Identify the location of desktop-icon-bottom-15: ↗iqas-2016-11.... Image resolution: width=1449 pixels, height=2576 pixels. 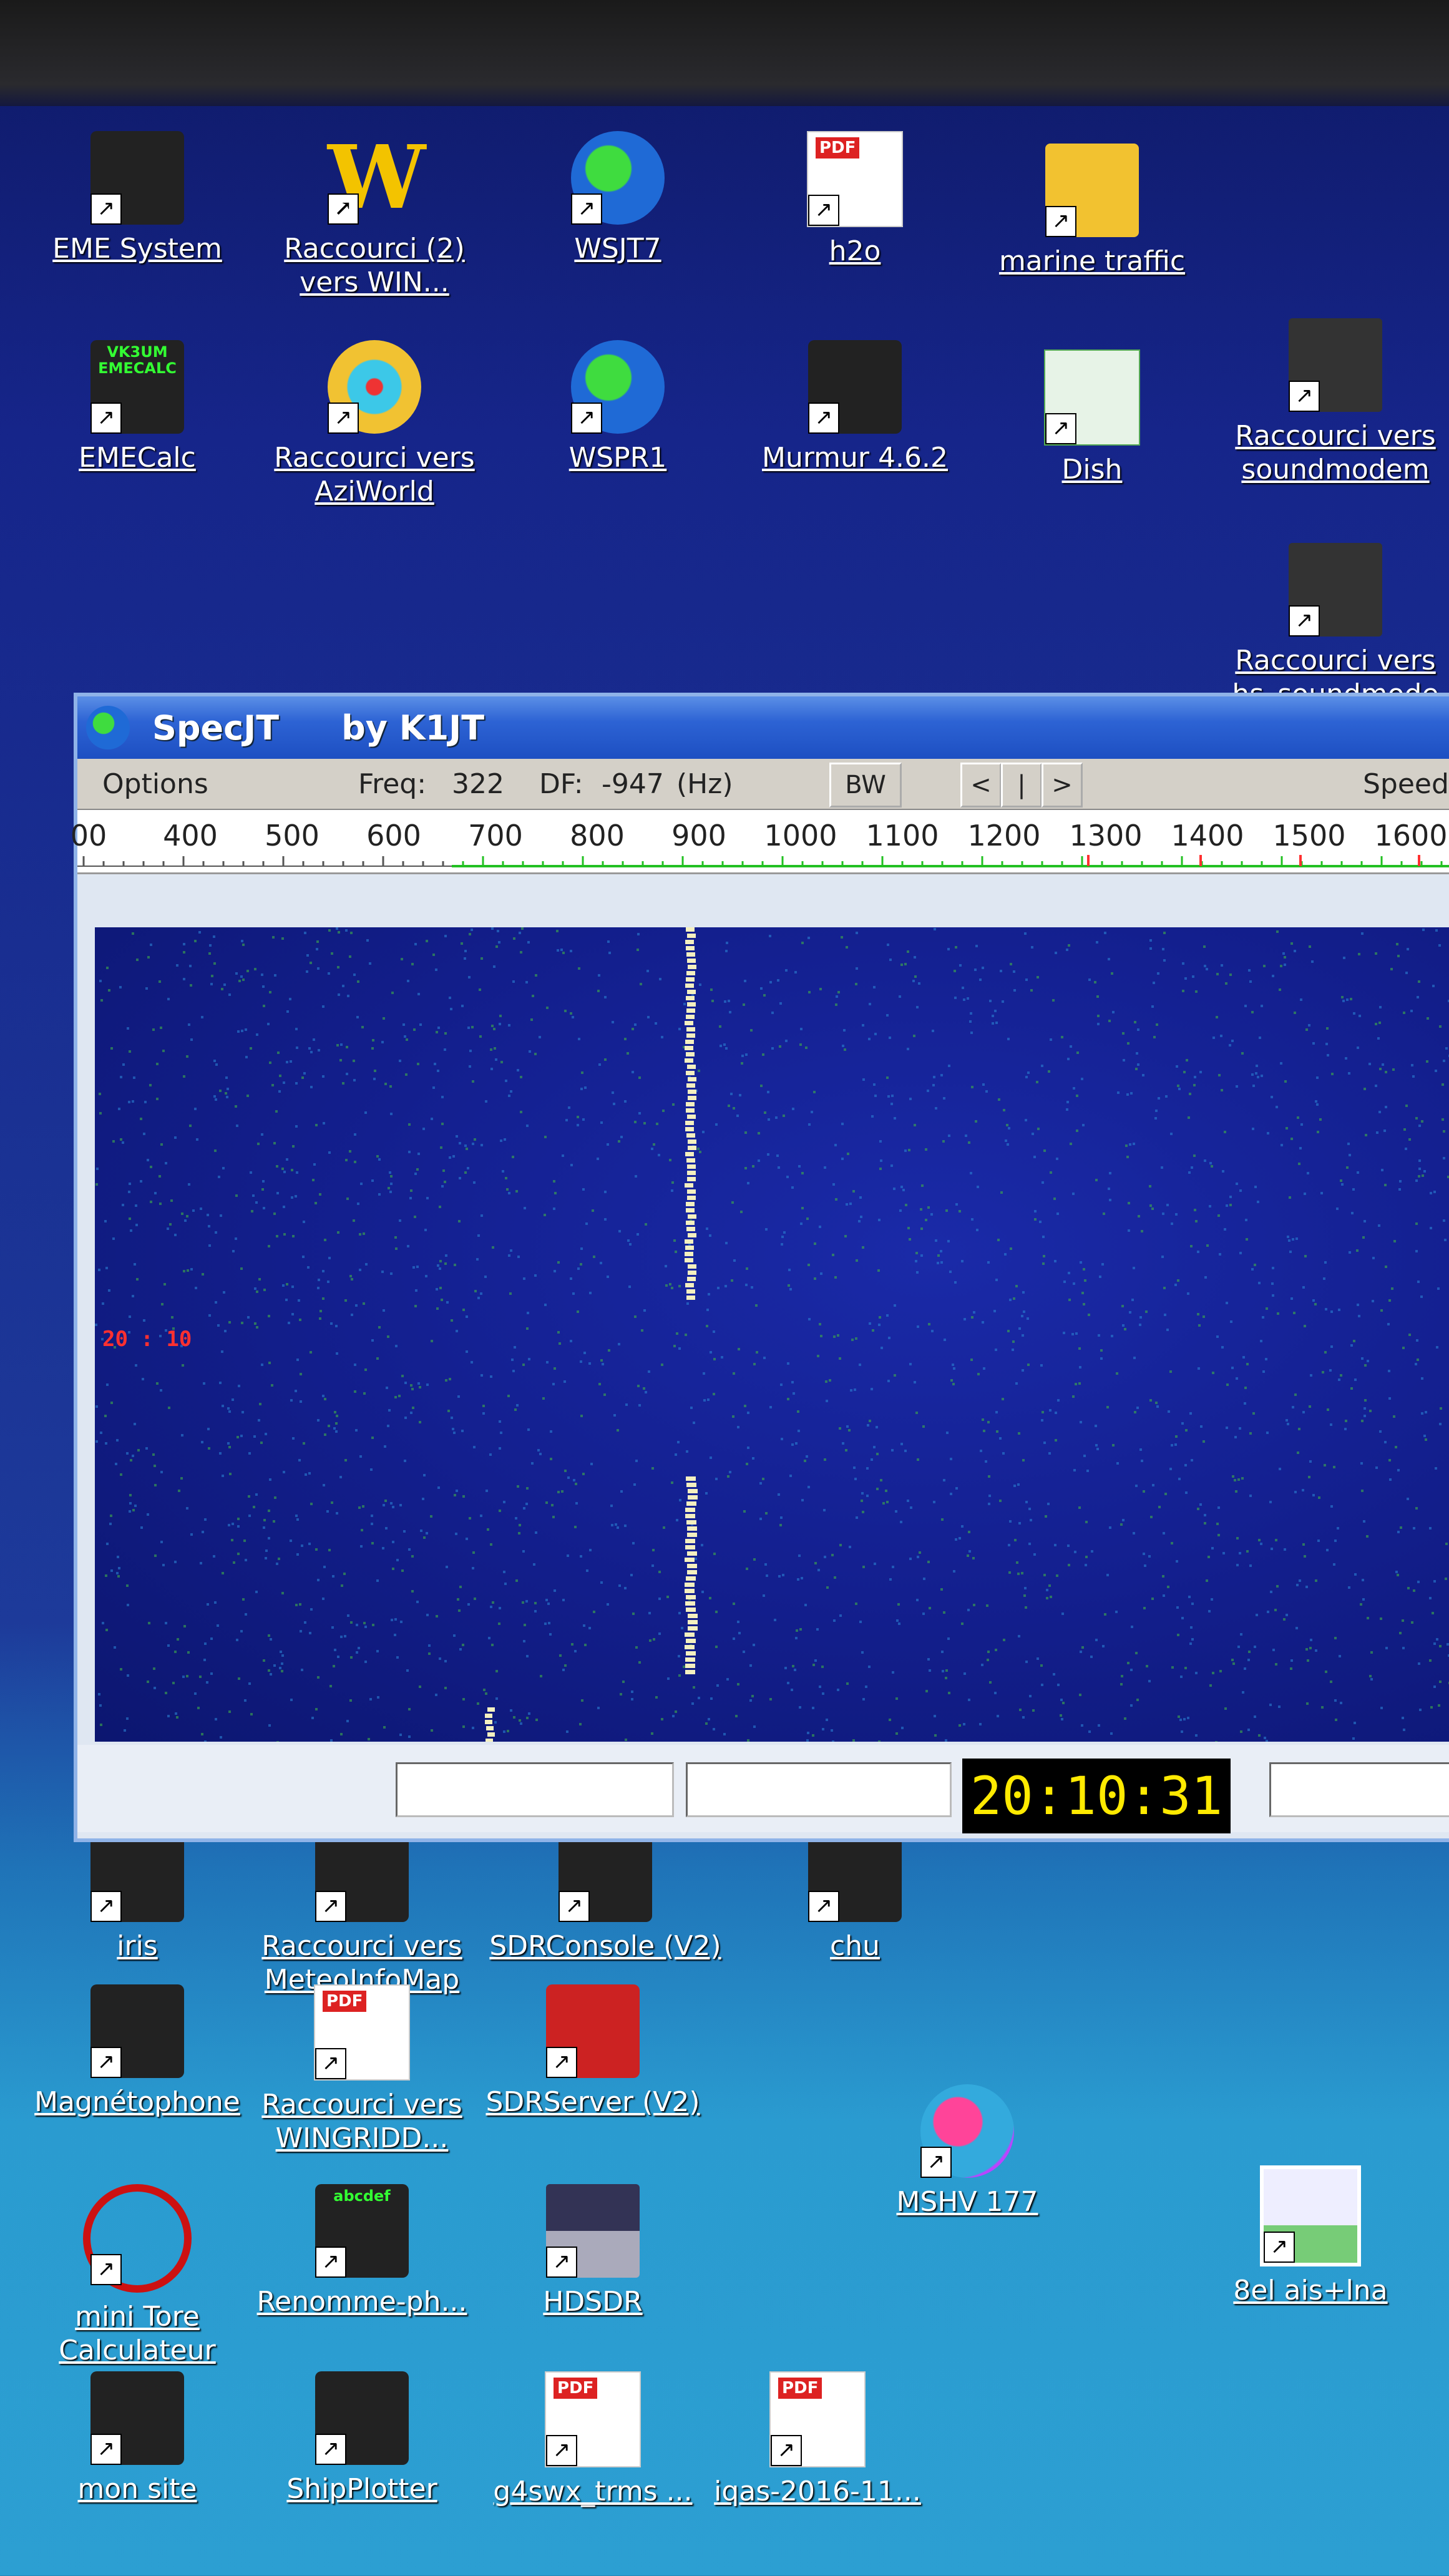
(817, 2440).